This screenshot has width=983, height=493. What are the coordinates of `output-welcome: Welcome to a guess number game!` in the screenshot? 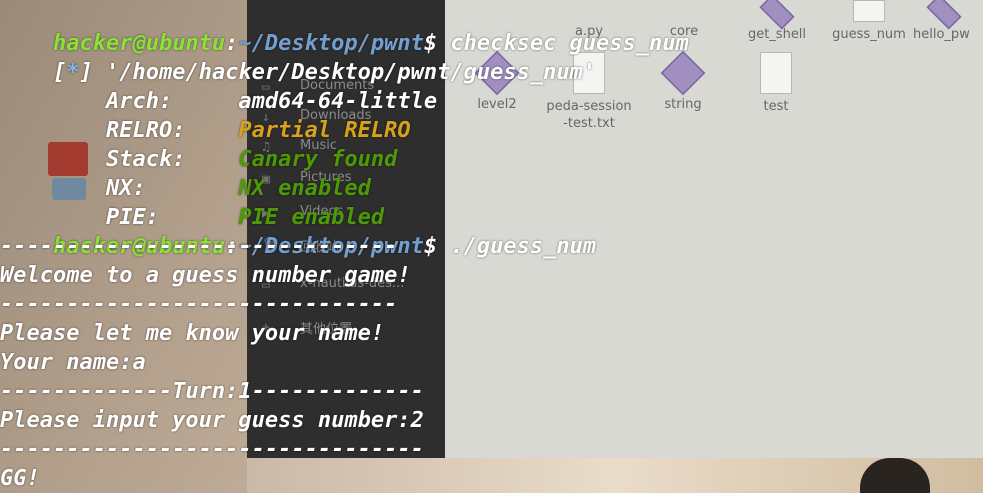 It's located at (205, 275).